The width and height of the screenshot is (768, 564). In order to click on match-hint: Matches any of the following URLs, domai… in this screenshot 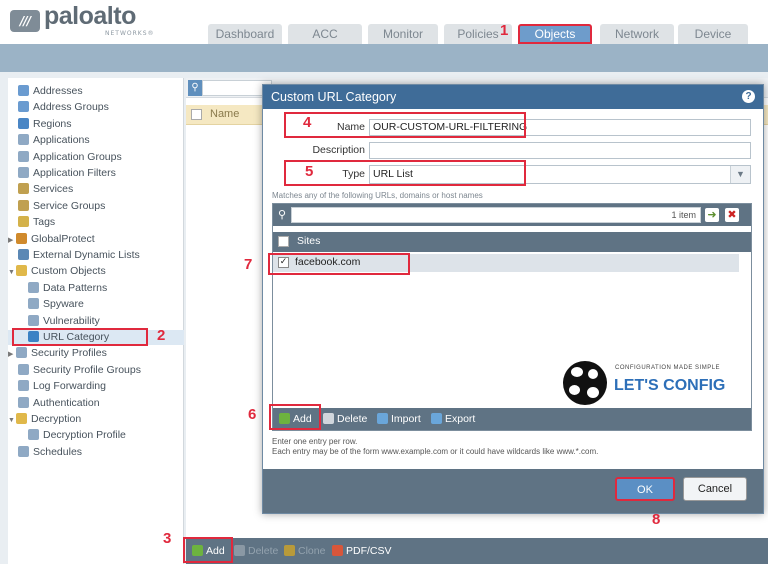, I will do `click(377, 195)`.